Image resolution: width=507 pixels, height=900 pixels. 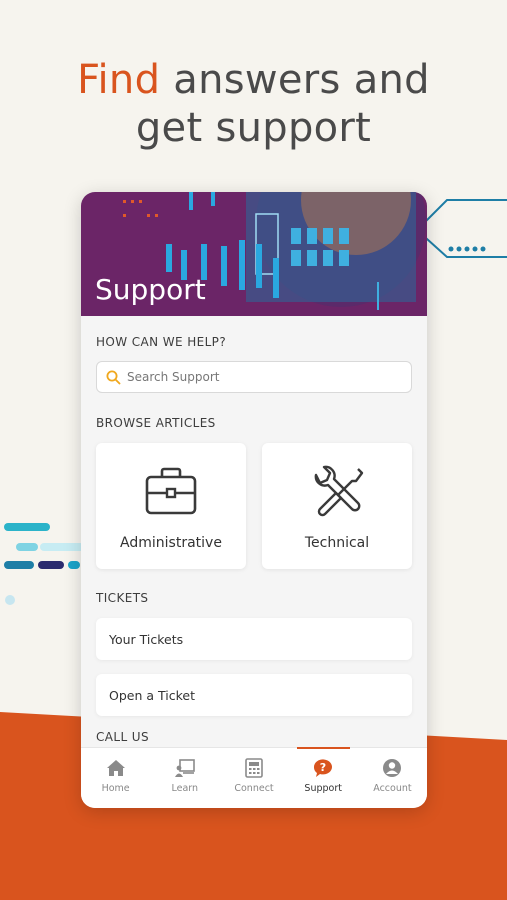 I want to click on tab-label: Account, so click(x=392, y=788).